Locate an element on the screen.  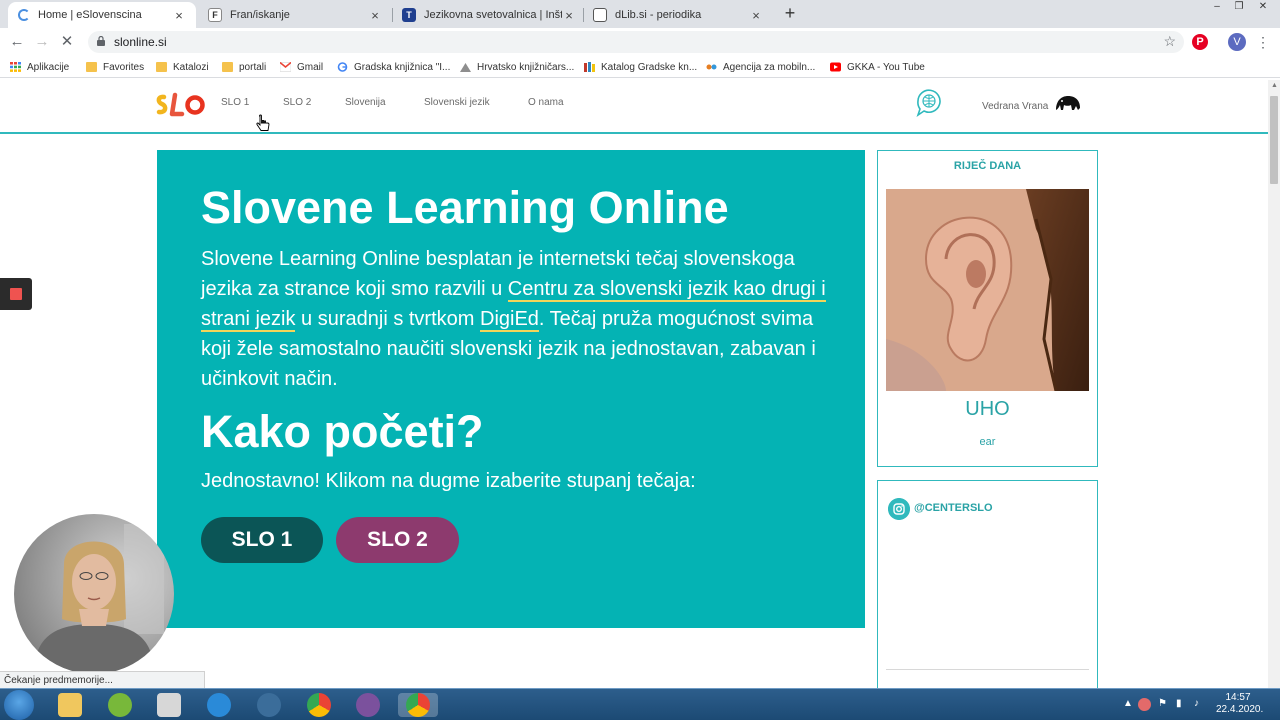
close-window-button: ✕ is located at coordinates (1263, 7).